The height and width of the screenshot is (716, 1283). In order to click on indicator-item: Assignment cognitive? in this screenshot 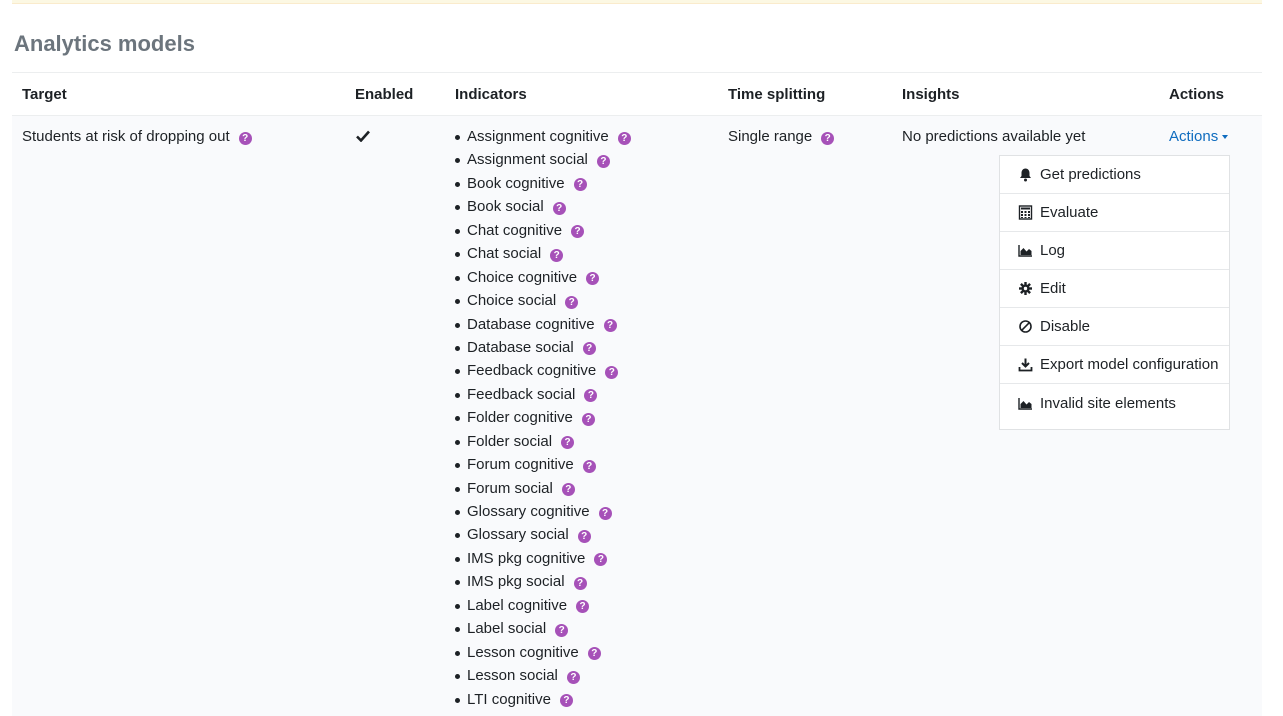, I will do `click(543, 139)`.